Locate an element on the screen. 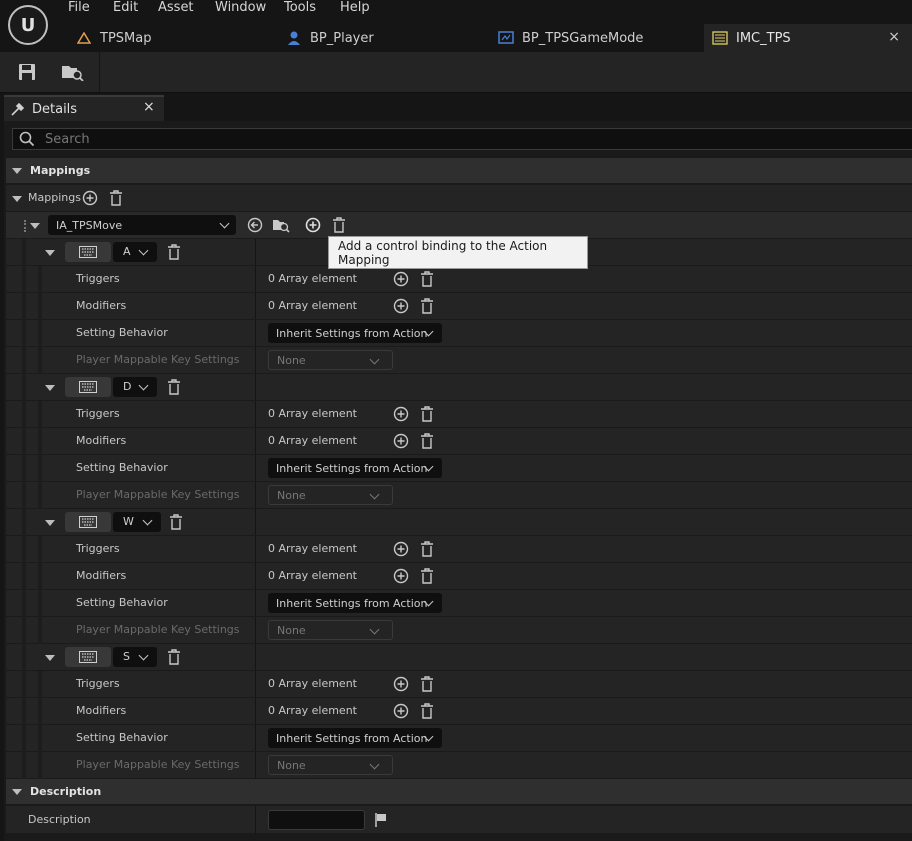 The height and width of the screenshot is (841, 912). player-mappable-key-settings-row: Player Mappable Key Settings None is located at coordinates (459, 495).